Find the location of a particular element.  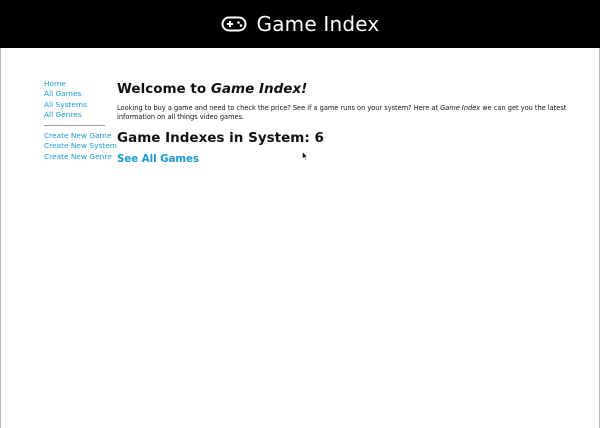

sidebar-link-create-genre: Create New Genre is located at coordinates (78, 157).